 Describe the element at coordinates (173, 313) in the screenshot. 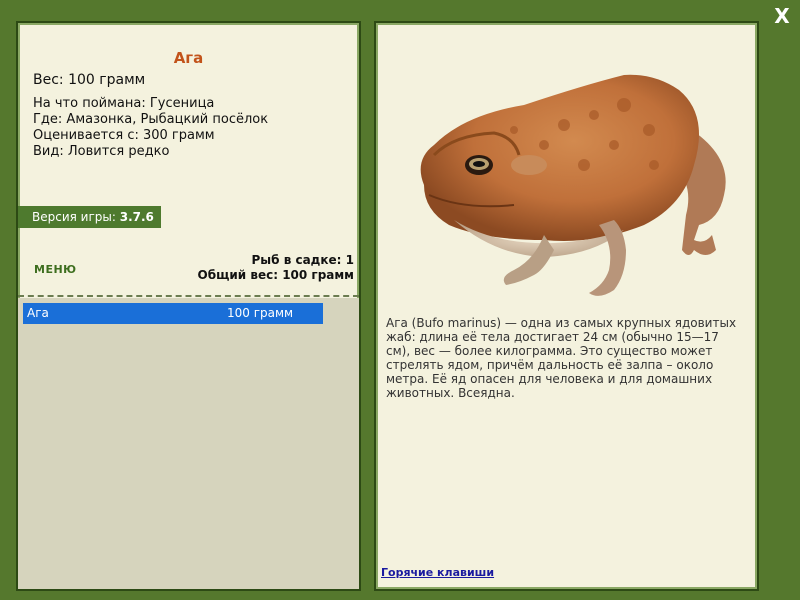

I see `list-item: Ага 100 грамм` at that location.